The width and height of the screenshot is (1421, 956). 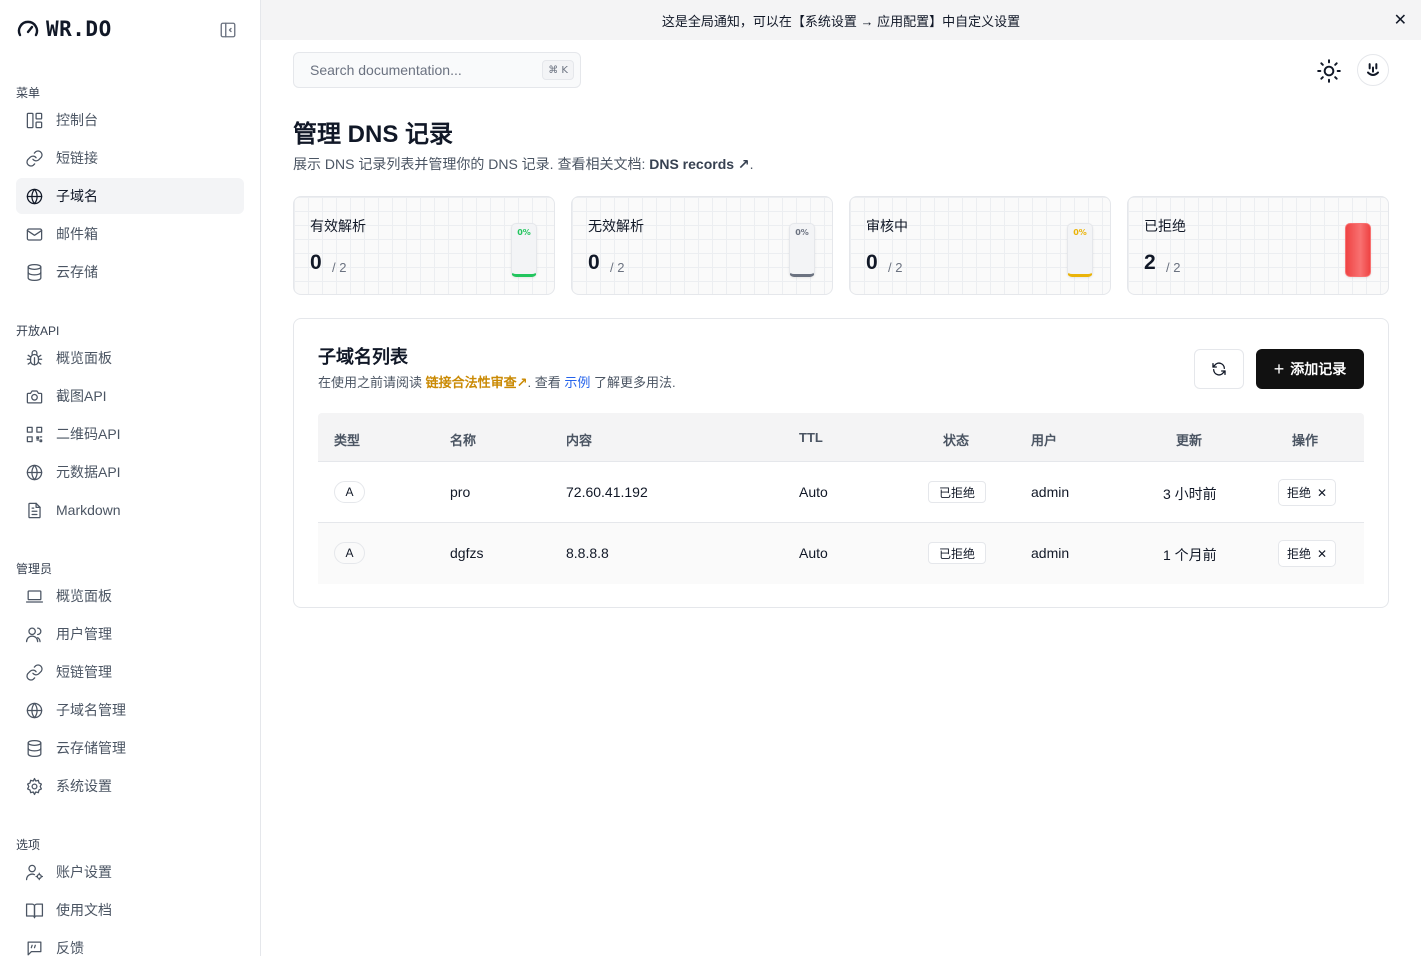 I want to click on global-notice-bar: 这是全局通知，可以在【系统设置 → 应用配置】中自定义设置 ✕, so click(x=841, y=20).